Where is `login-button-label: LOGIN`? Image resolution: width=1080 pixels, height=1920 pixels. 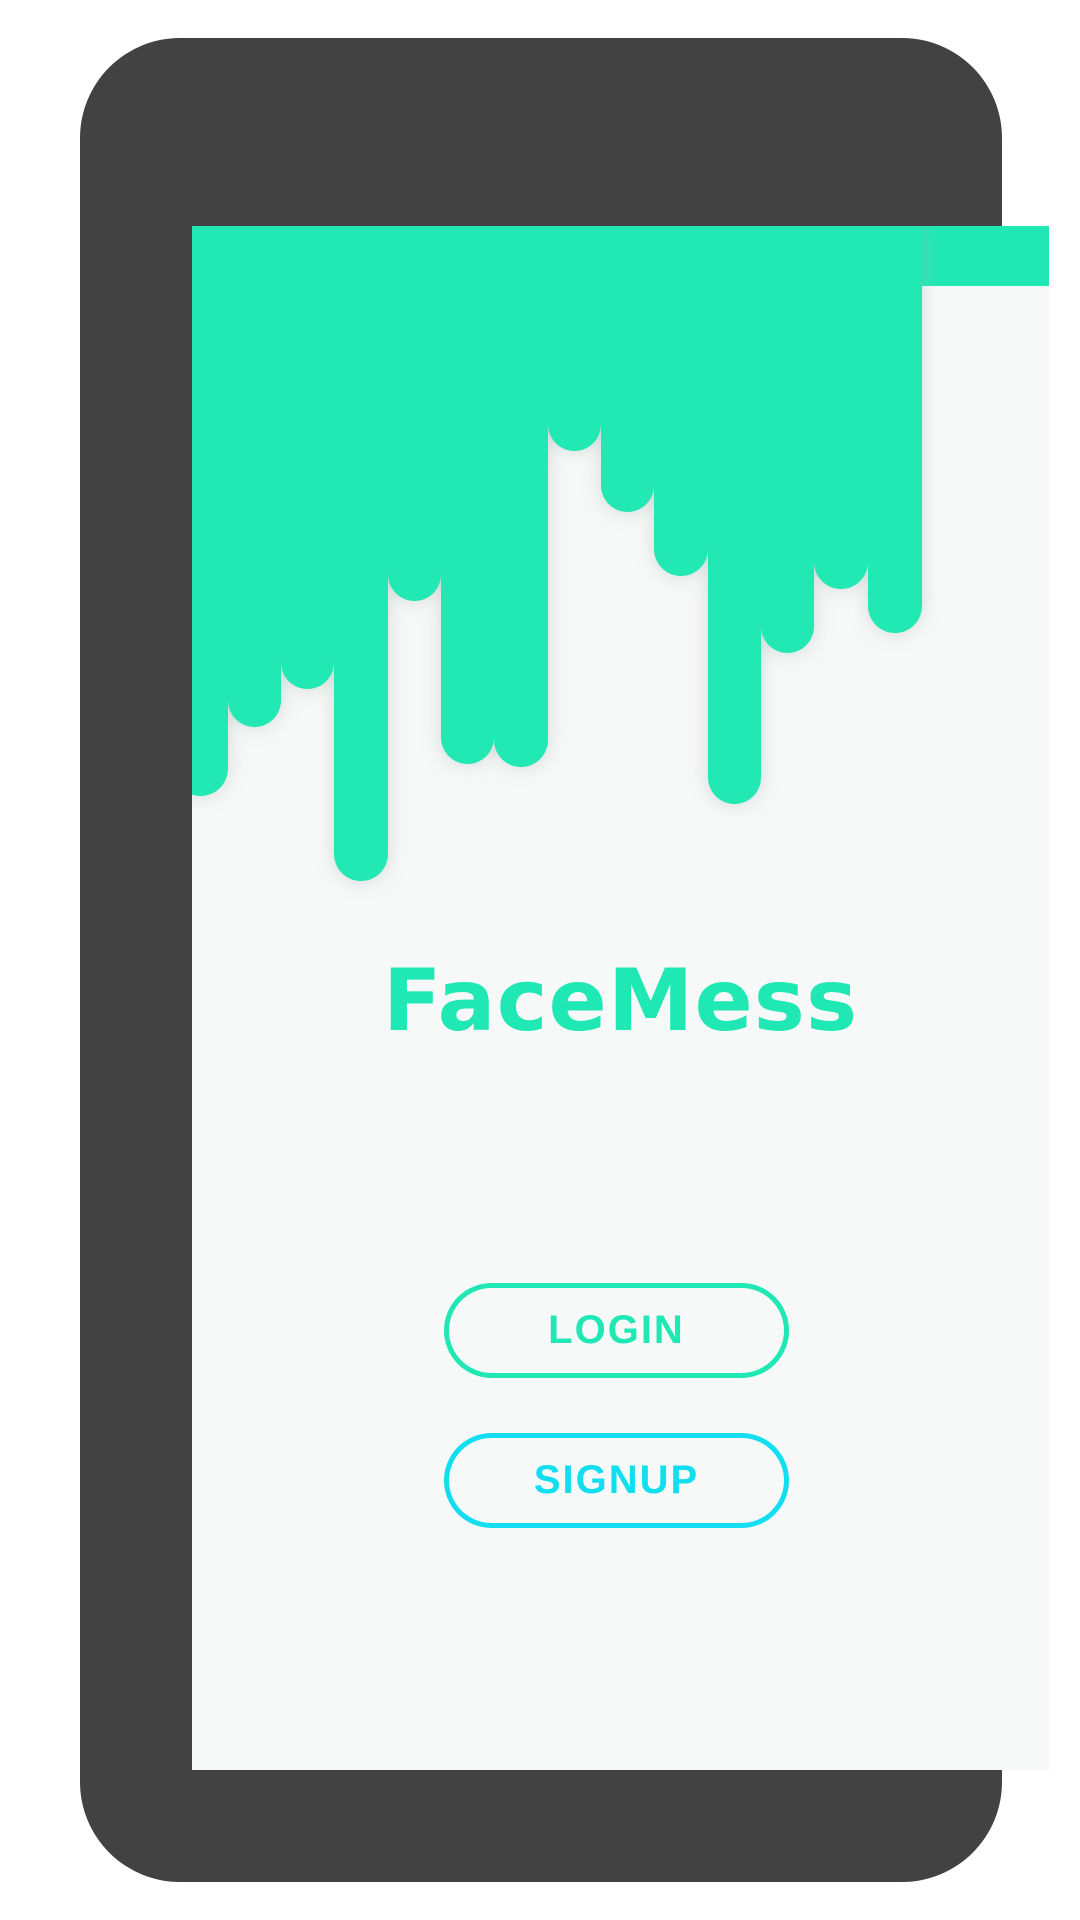 login-button-label: LOGIN is located at coordinates (616, 1330).